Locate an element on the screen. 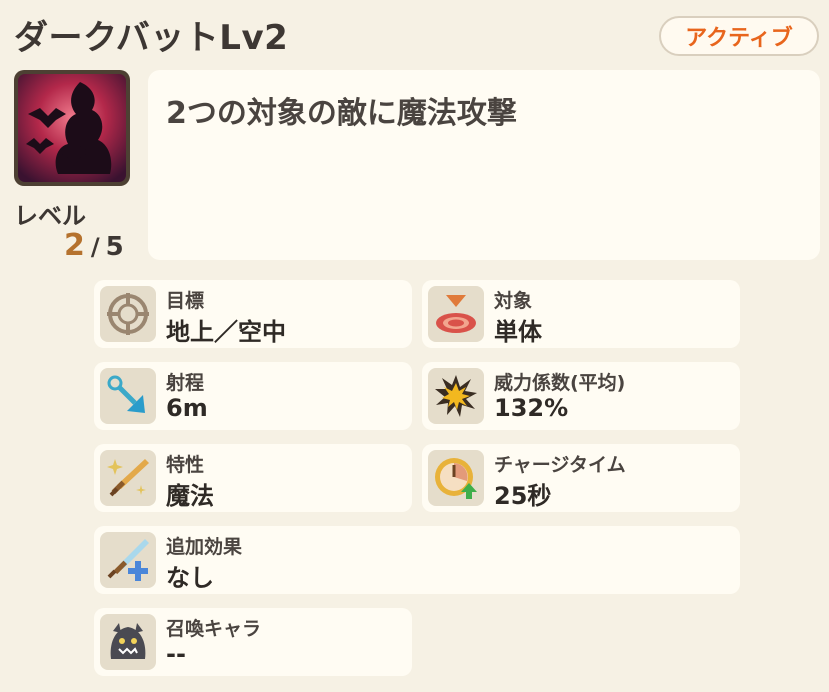  stat-power: 威力係数(平均) 132% is located at coordinates (581, 396).